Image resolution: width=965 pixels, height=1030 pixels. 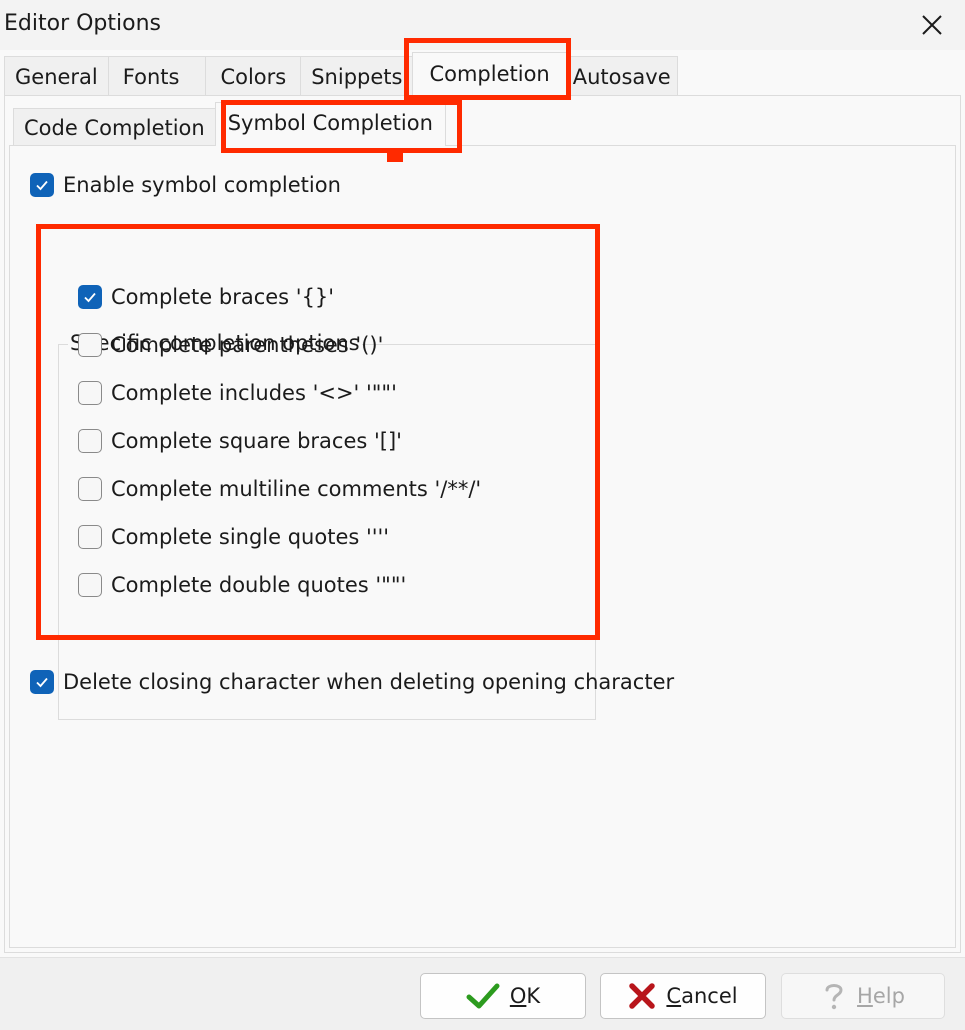 What do you see at coordinates (296, 489) in the screenshot?
I see `complete-multiline-comments-label: Complete multiline comments '/**/'` at bounding box center [296, 489].